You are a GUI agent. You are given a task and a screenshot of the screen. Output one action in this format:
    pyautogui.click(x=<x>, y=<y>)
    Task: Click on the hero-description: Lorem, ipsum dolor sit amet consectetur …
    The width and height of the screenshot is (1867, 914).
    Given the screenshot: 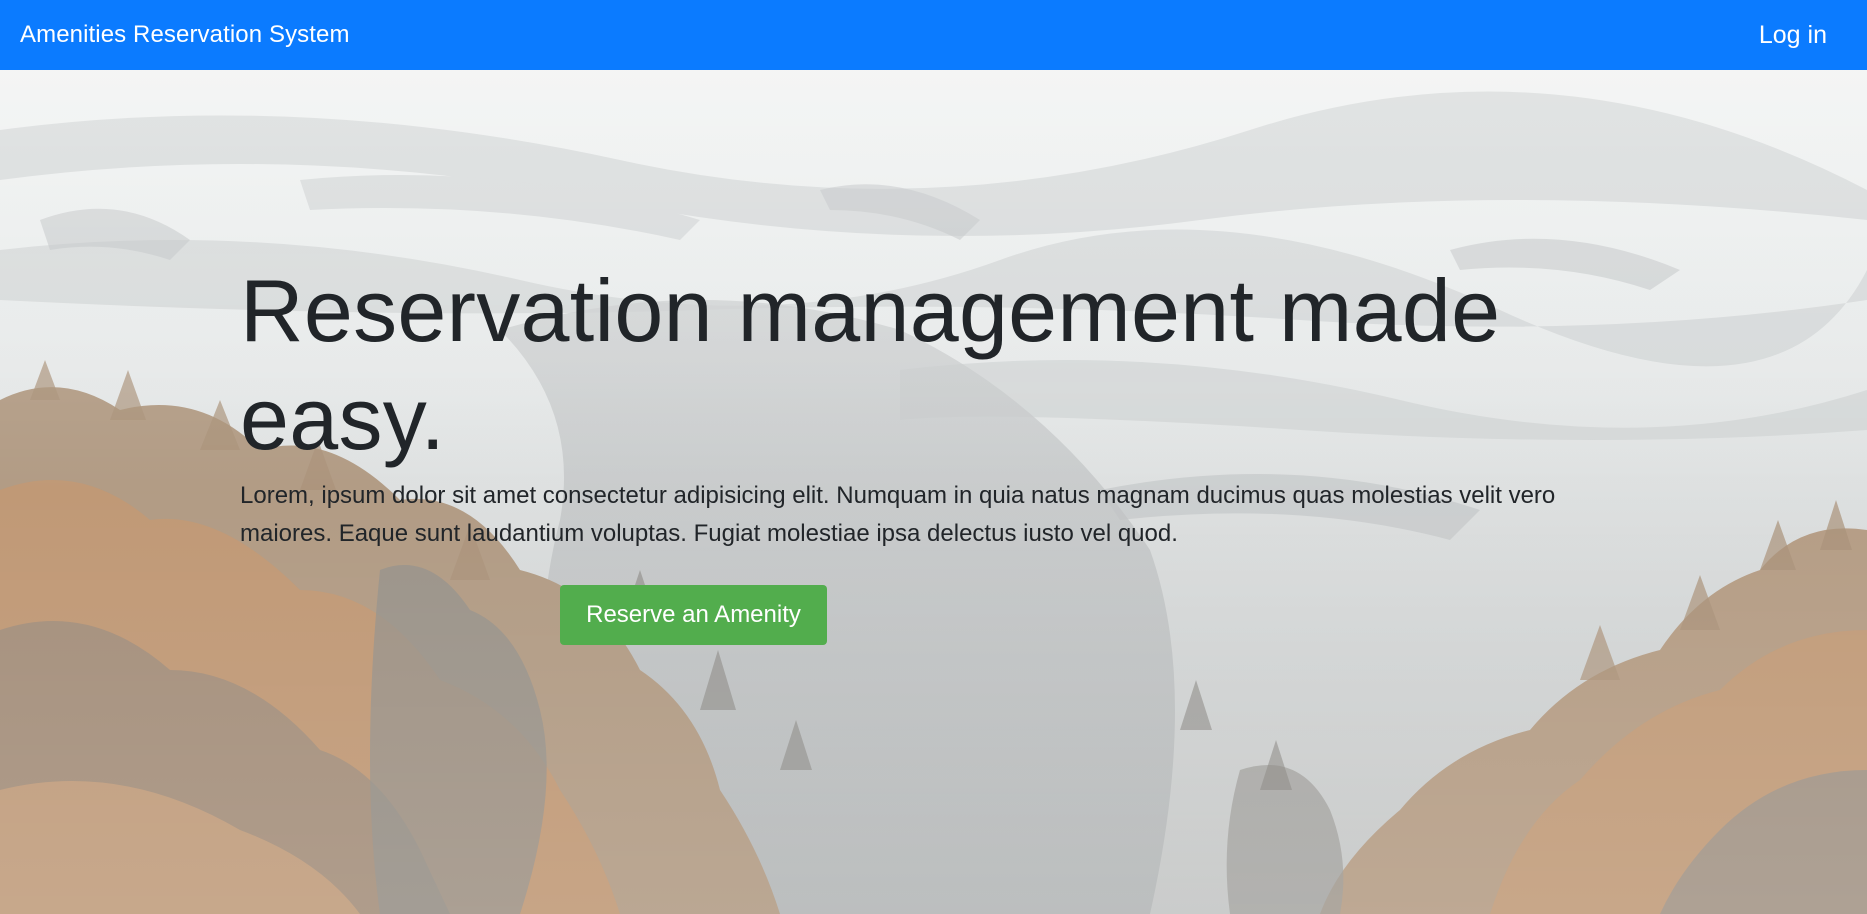 What is the action you would take?
    pyautogui.click(x=898, y=514)
    